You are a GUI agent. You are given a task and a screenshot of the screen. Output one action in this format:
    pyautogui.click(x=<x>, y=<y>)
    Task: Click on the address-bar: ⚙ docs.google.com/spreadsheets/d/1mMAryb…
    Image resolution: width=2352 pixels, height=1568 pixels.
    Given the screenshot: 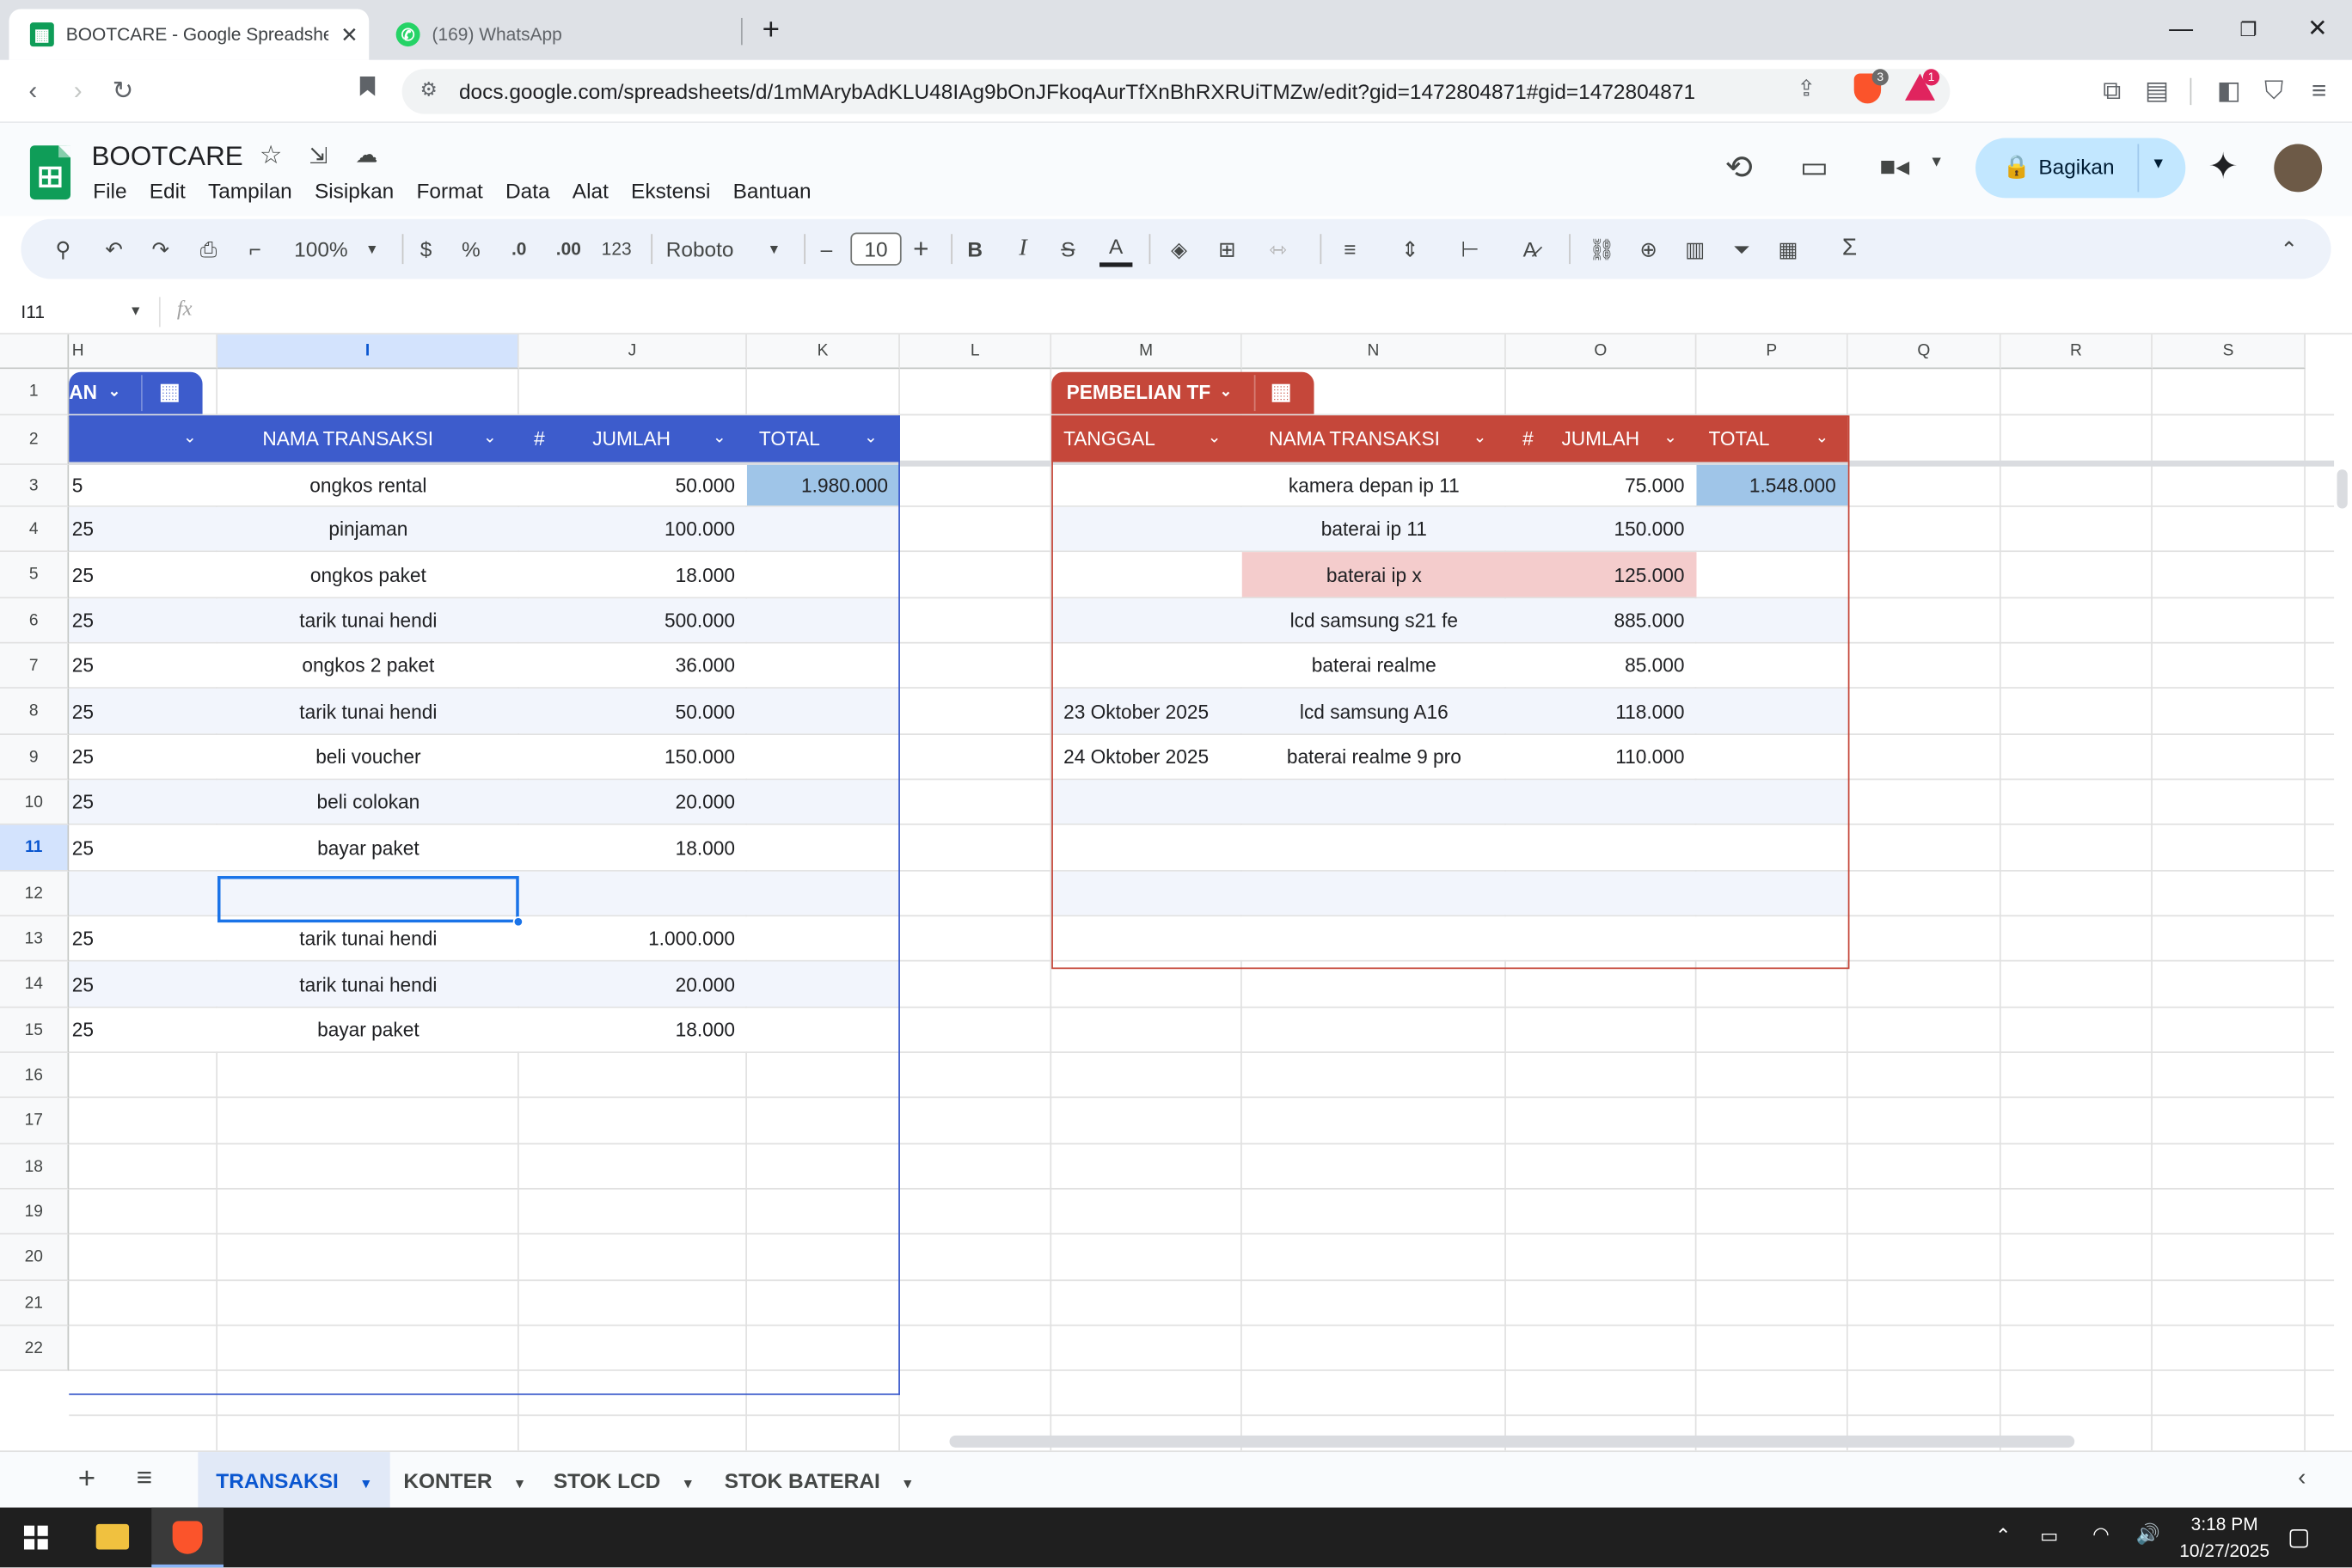 What is the action you would take?
    pyautogui.click(x=1176, y=91)
    